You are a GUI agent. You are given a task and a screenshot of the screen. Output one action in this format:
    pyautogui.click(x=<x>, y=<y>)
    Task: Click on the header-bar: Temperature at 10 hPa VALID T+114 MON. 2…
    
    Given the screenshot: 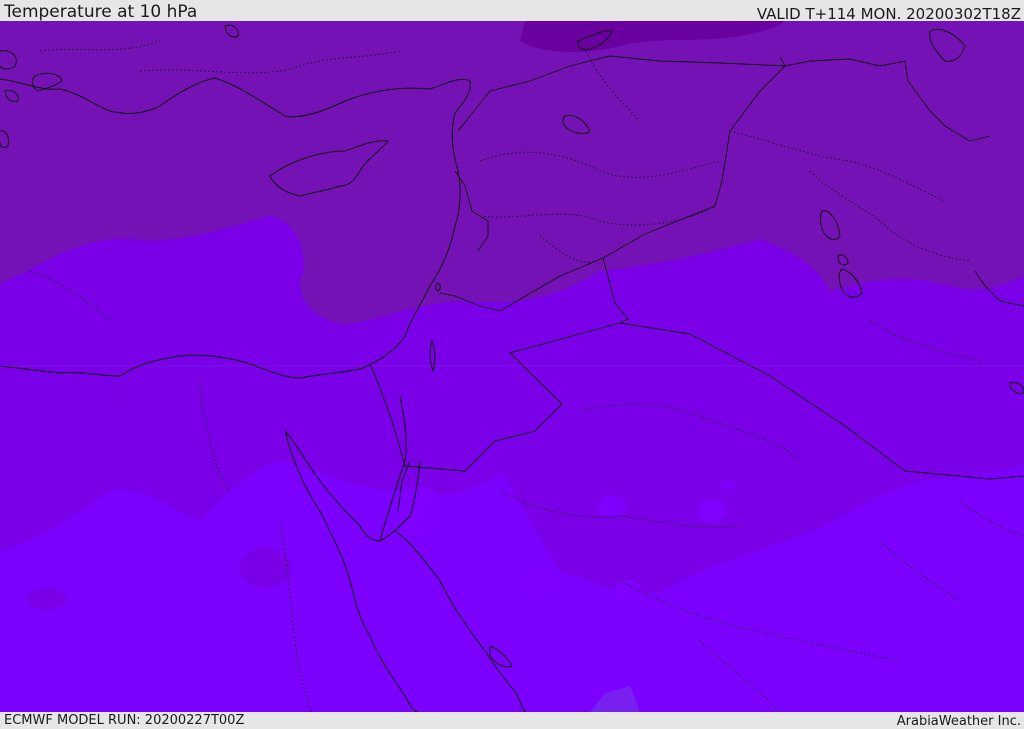 What is the action you would take?
    pyautogui.click(x=512, y=11)
    